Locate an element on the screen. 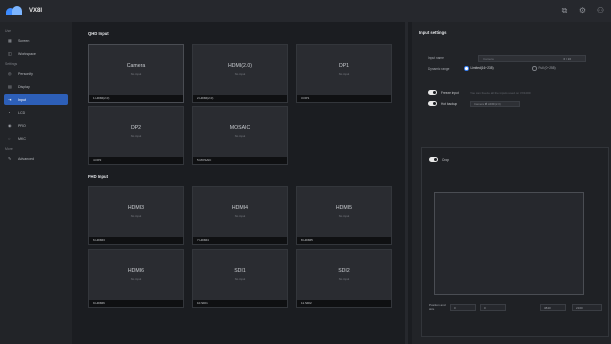 Image resolution: width=611 pixels, height=344 pixels. input-card: HDMI4 No input 7.HDMI4 is located at coordinates (240, 215).